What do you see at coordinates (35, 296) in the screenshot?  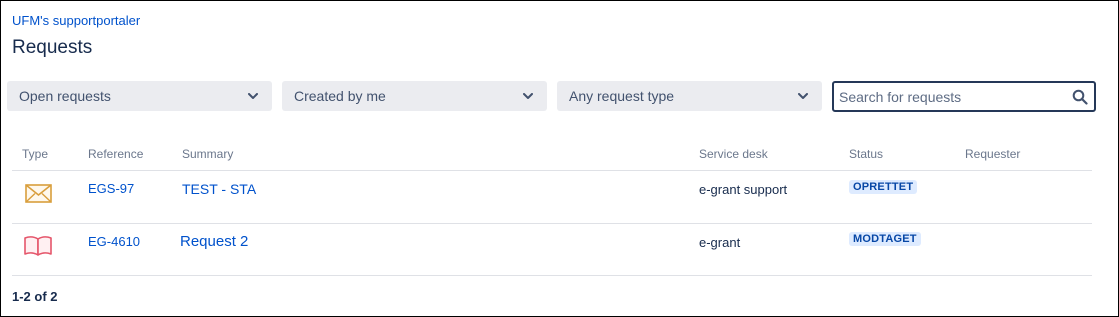 I see `pagination-summary: 1-2 of 2` at bounding box center [35, 296].